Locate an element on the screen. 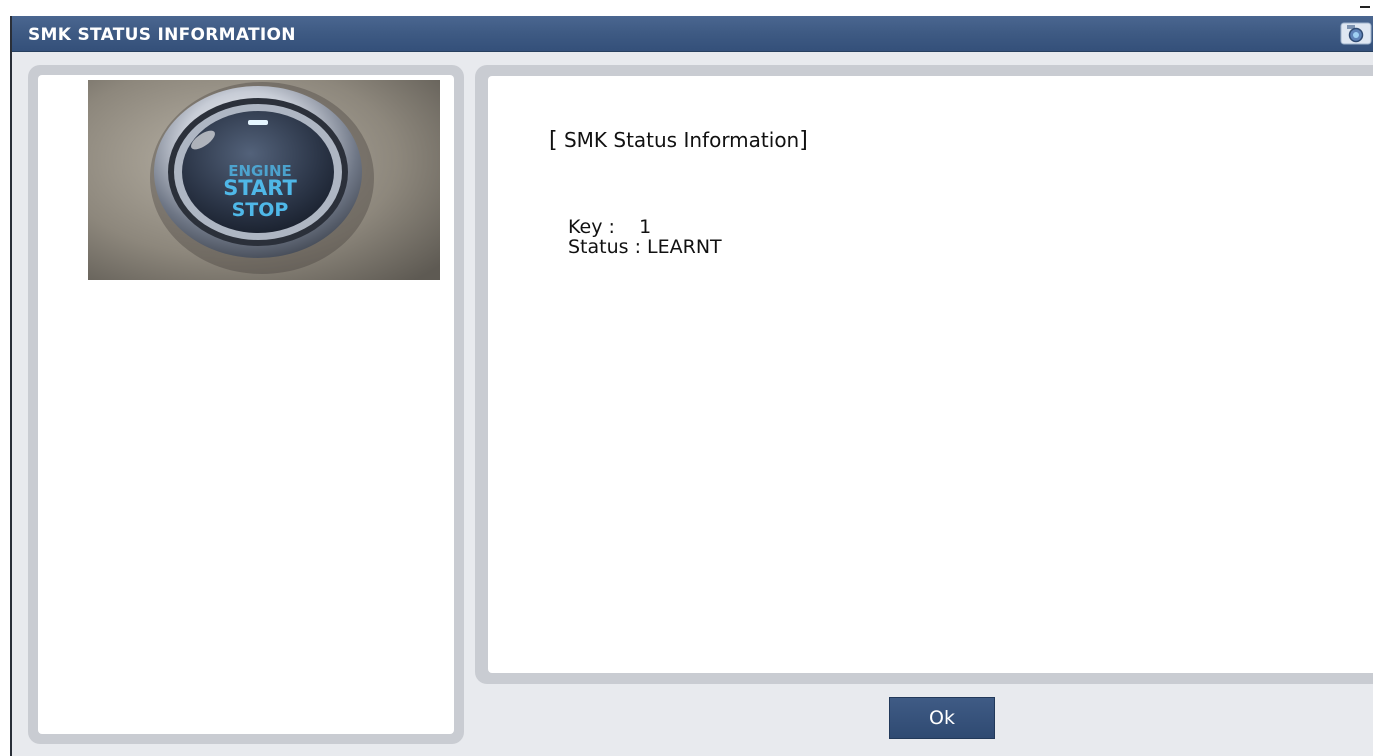  status-details: Key : 1 Status : LEARNT is located at coordinates (645, 237).